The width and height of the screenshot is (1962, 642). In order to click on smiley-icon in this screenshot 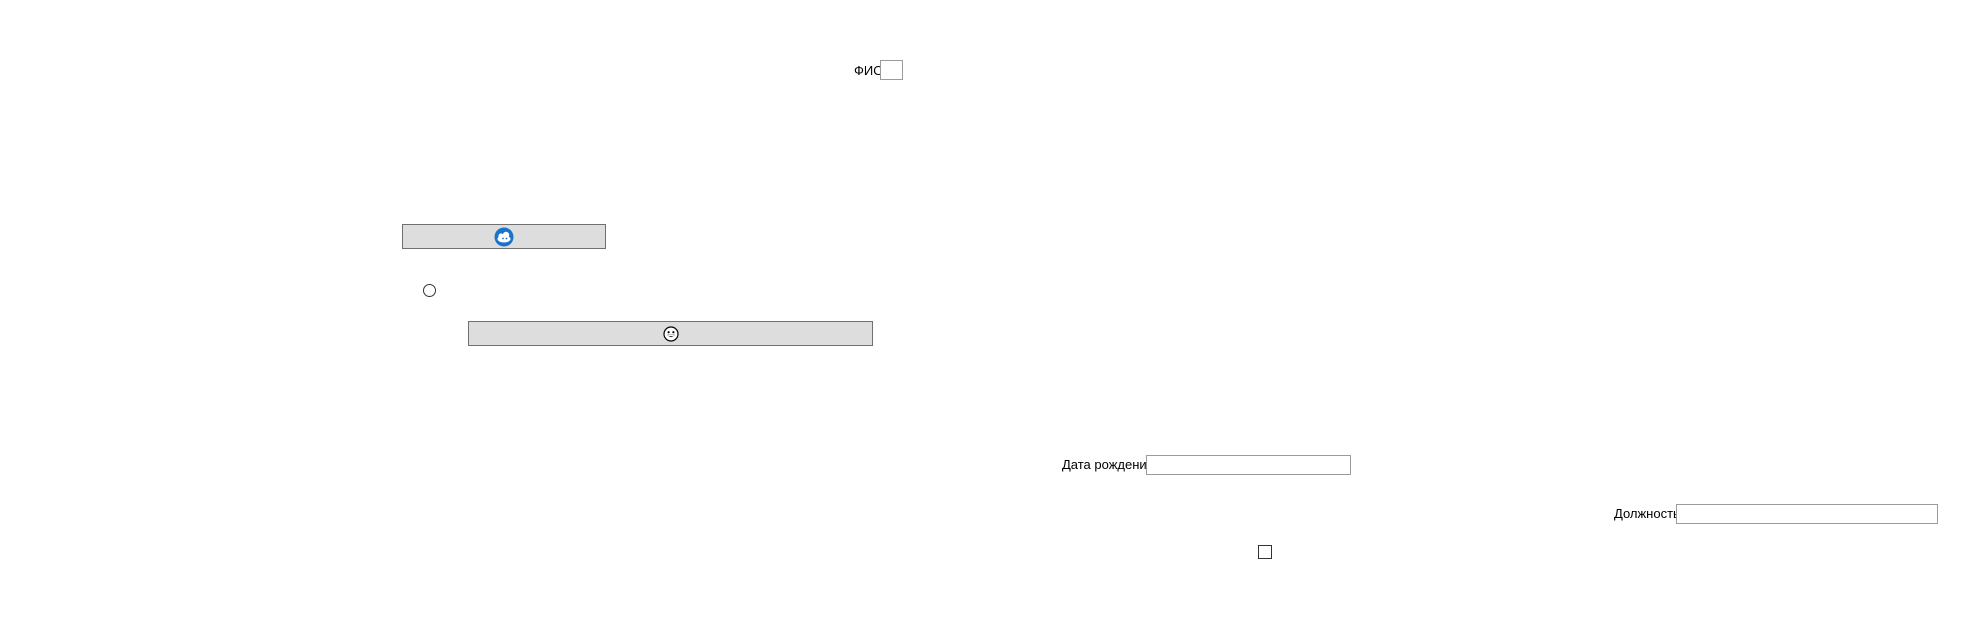, I will do `click(670, 333)`.